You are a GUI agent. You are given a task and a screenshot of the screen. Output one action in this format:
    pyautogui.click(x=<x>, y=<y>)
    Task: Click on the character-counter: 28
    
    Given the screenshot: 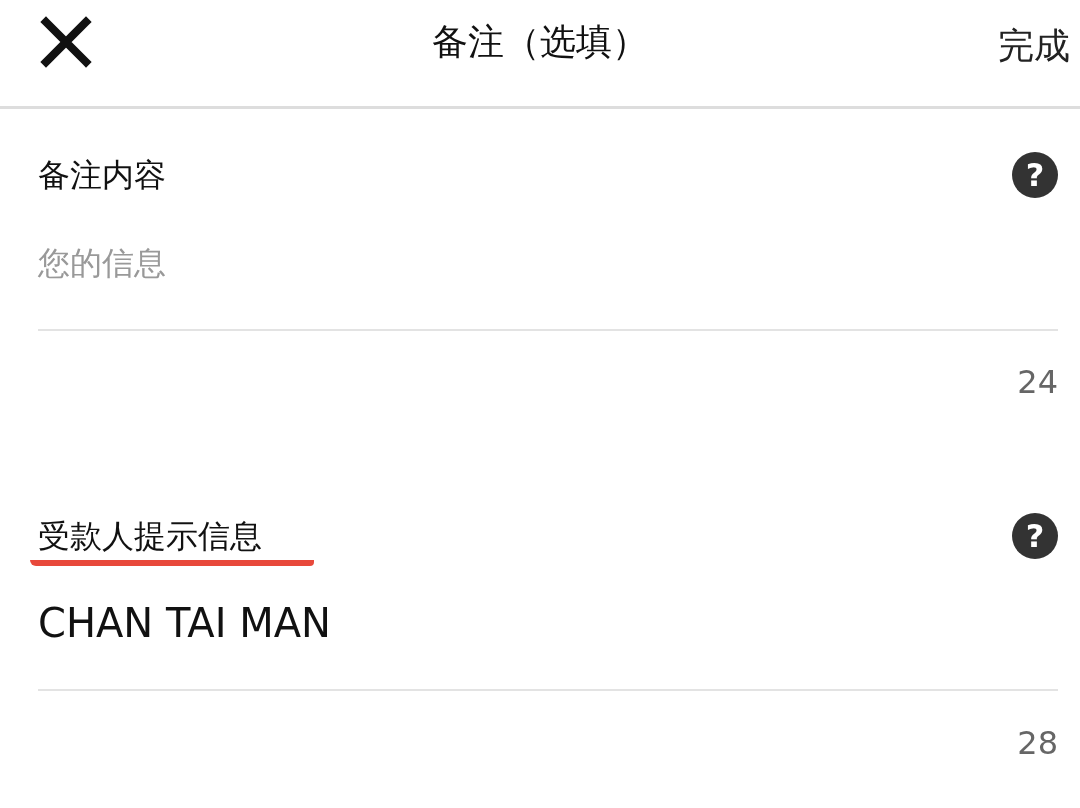 What is the action you would take?
    pyautogui.click(x=1037, y=743)
    